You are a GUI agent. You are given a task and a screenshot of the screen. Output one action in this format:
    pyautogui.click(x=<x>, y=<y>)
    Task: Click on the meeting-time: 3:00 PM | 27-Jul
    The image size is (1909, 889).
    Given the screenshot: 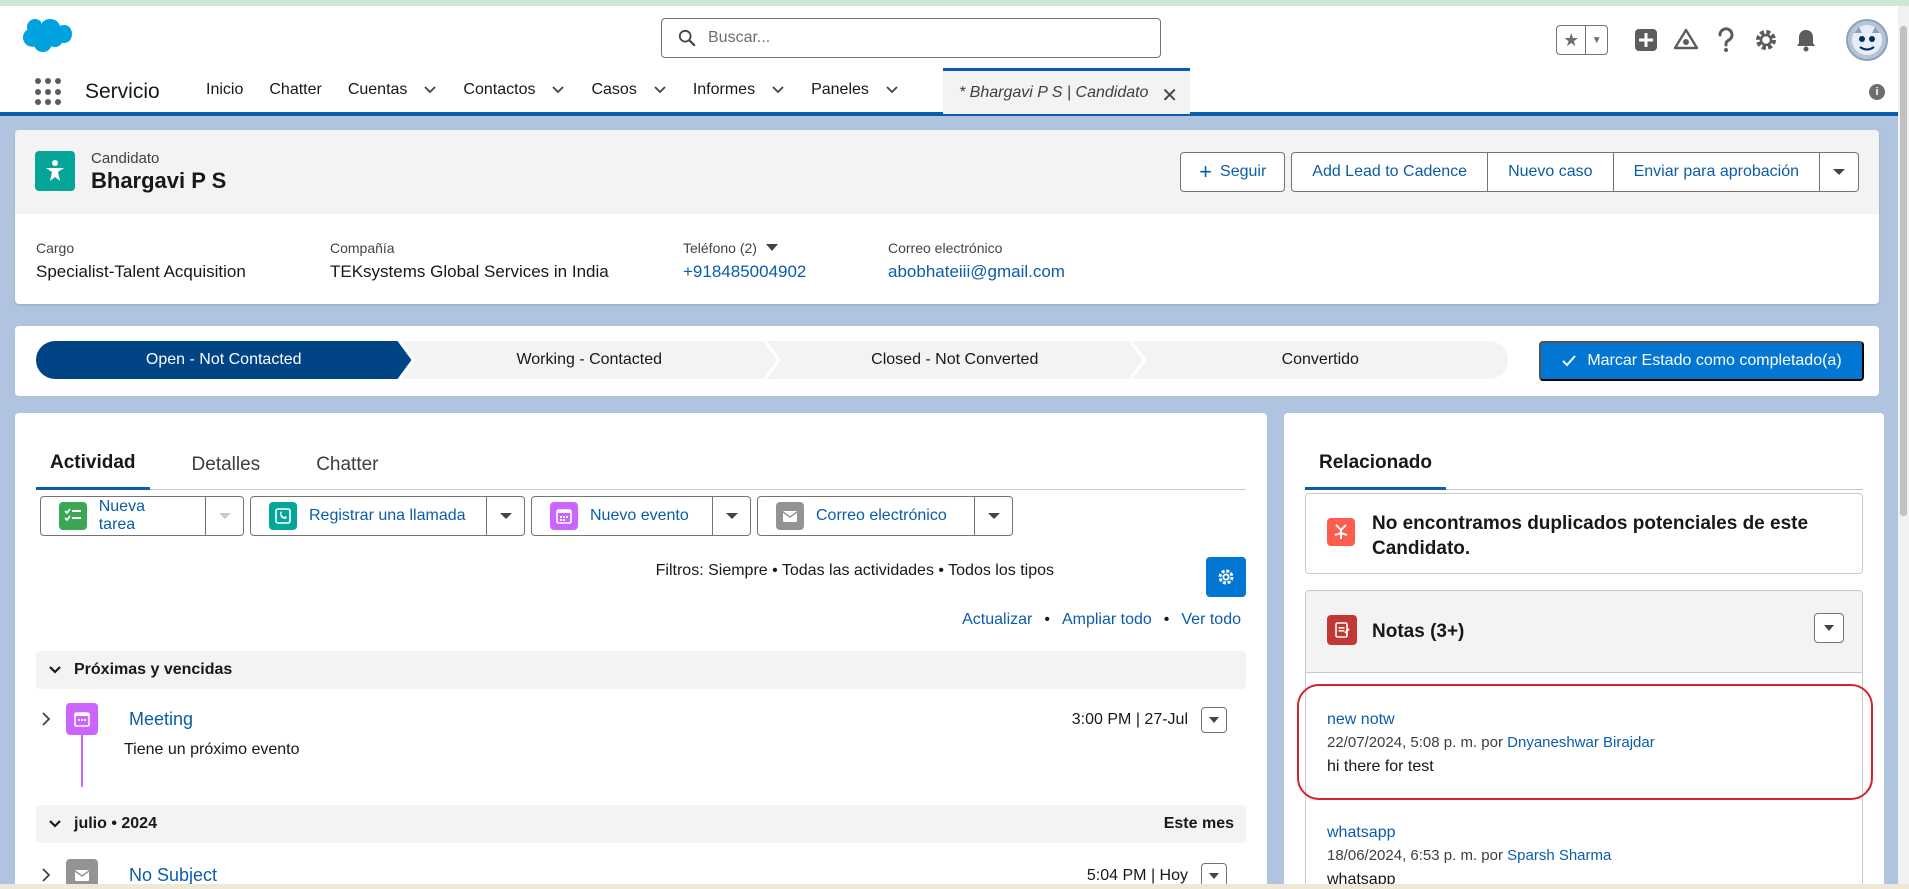 What is the action you would take?
    pyautogui.click(x=1129, y=719)
    